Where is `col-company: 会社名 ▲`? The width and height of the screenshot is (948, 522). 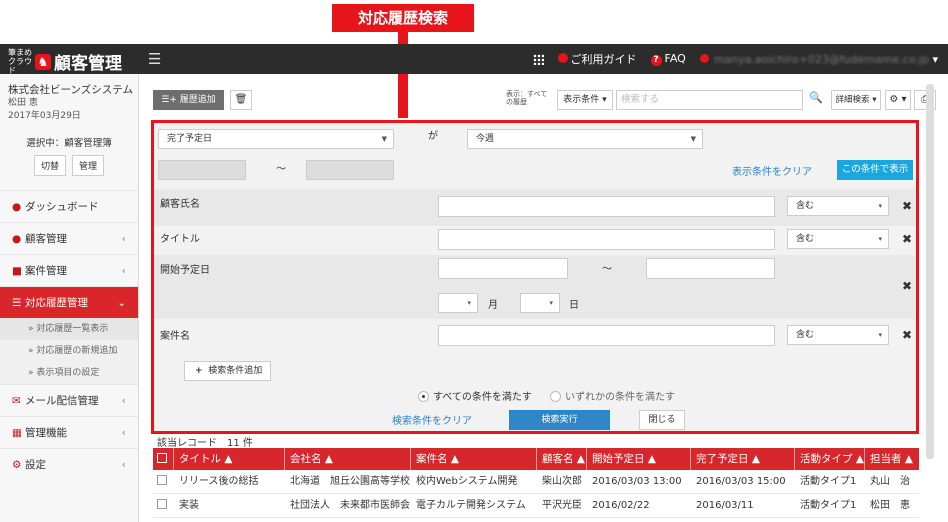
col-company: 会社名 ▲ is located at coordinates (348, 459).